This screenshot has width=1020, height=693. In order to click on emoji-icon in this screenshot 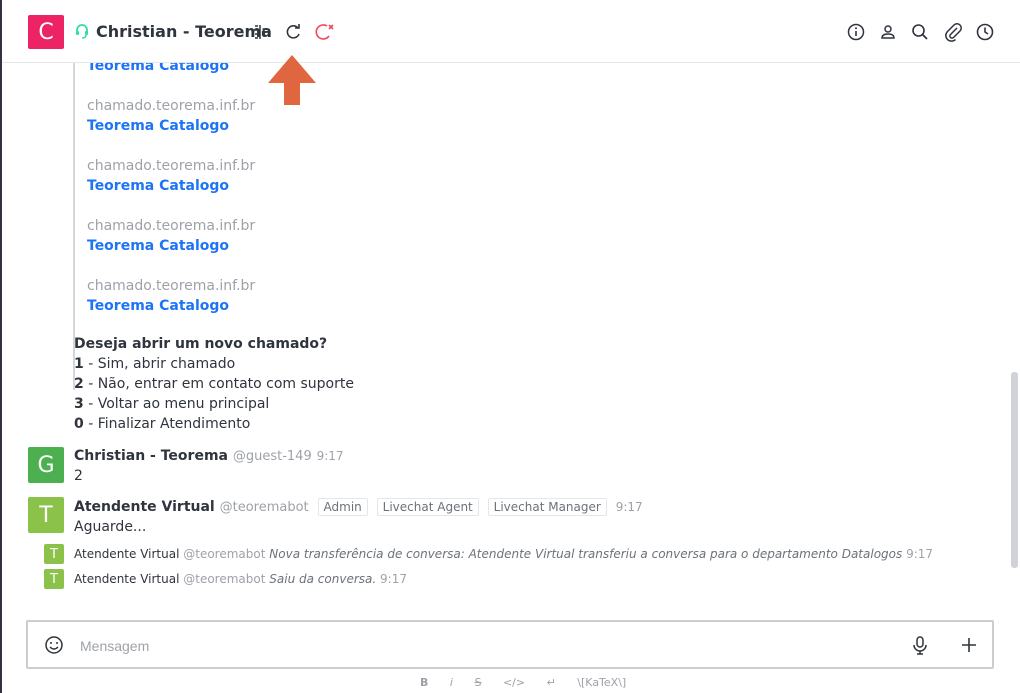, I will do `click(54, 647)`.